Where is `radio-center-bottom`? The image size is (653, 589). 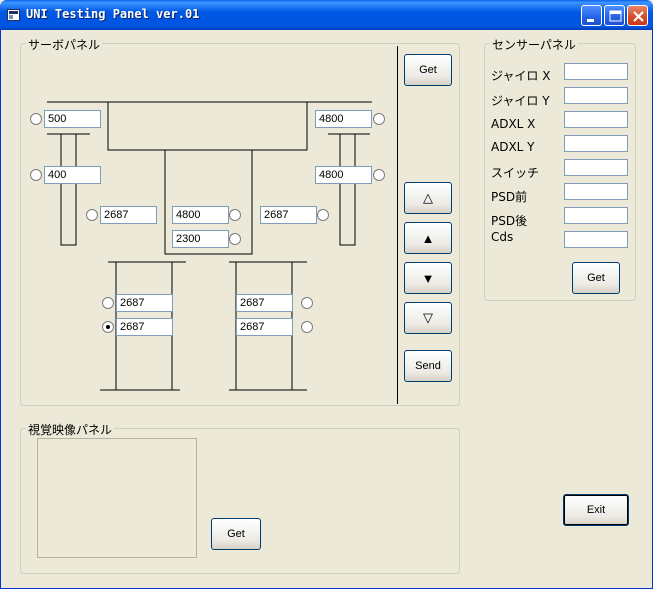 radio-center-bottom is located at coordinates (235, 239).